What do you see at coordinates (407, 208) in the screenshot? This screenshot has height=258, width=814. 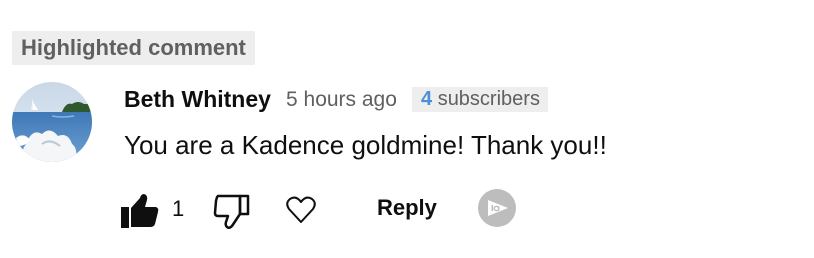 I see `reply-button: Reply` at bounding box center [407, 208].